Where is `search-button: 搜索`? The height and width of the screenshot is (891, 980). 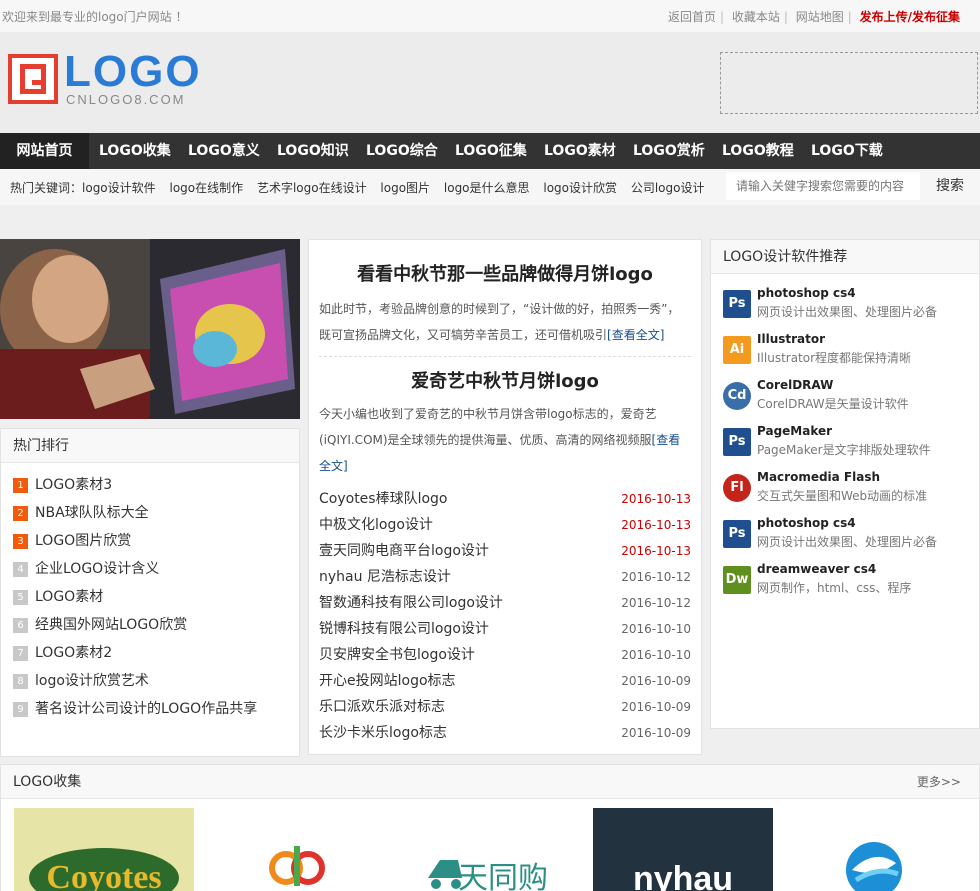
search-button: 搜索 is located at coordinates (950, 186).